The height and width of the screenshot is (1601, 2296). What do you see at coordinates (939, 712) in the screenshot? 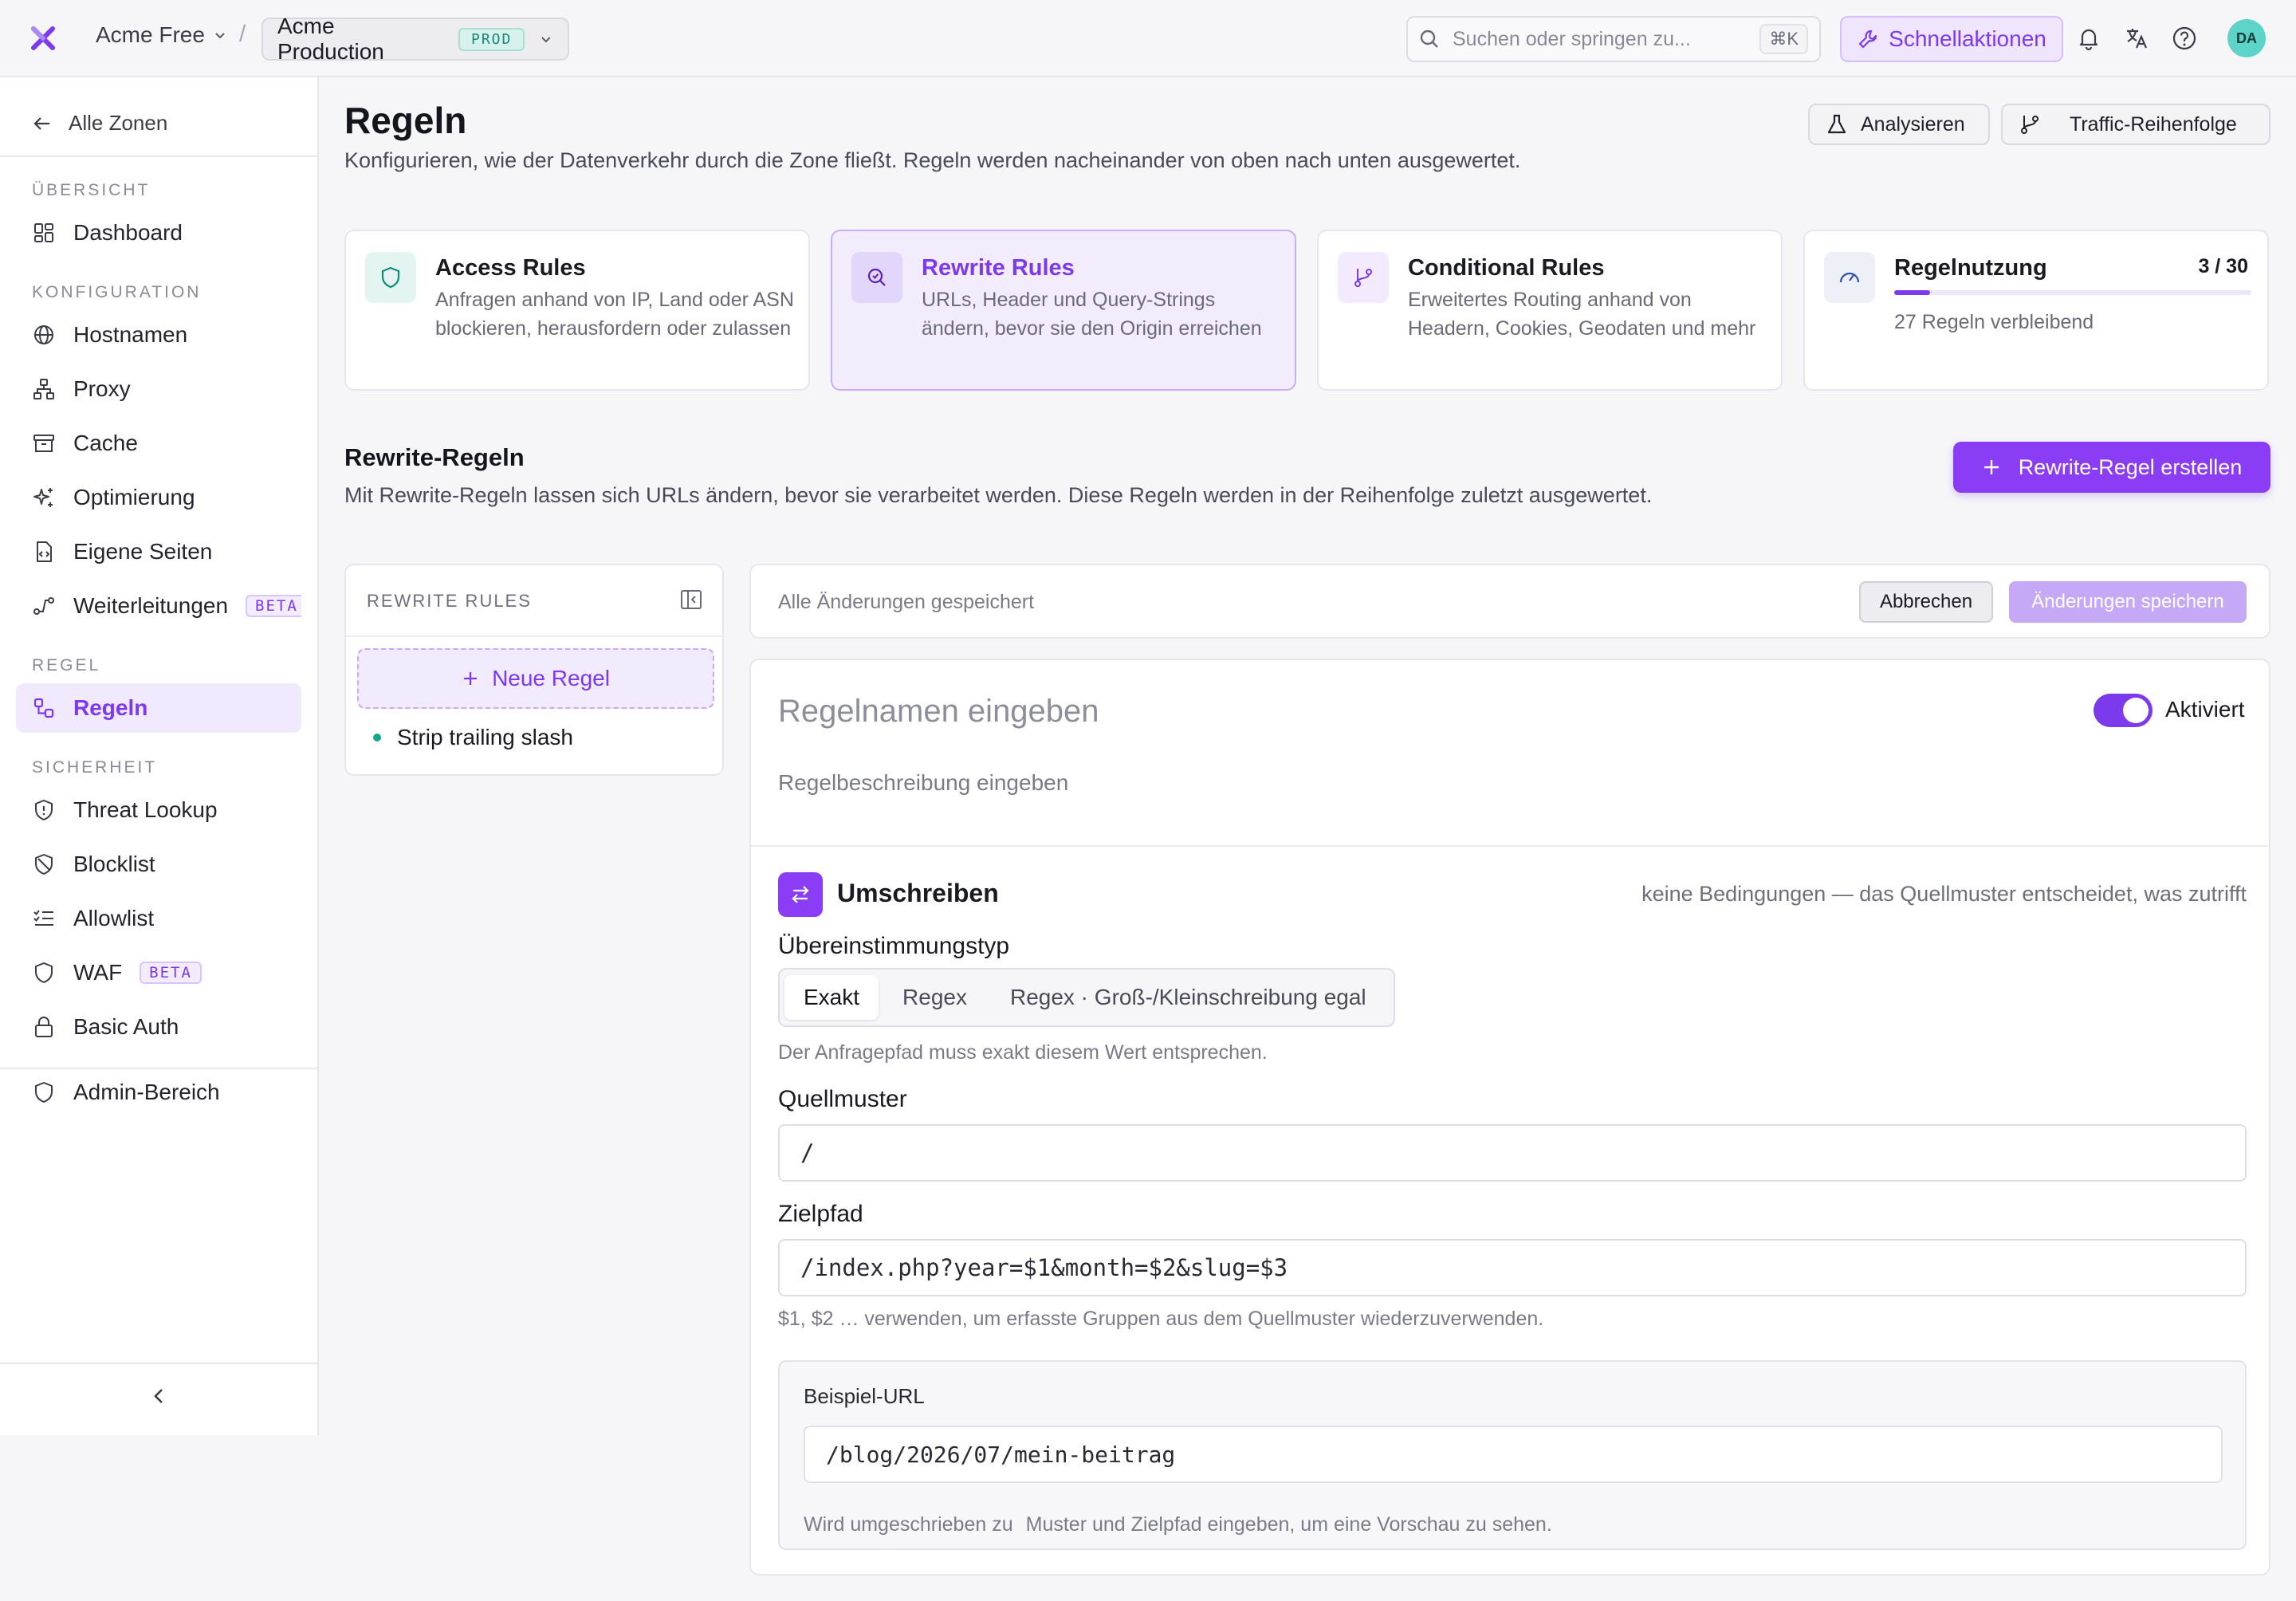
I see `rule-name-input: Regelnamen eingeben` at bounding box center [939, 712].